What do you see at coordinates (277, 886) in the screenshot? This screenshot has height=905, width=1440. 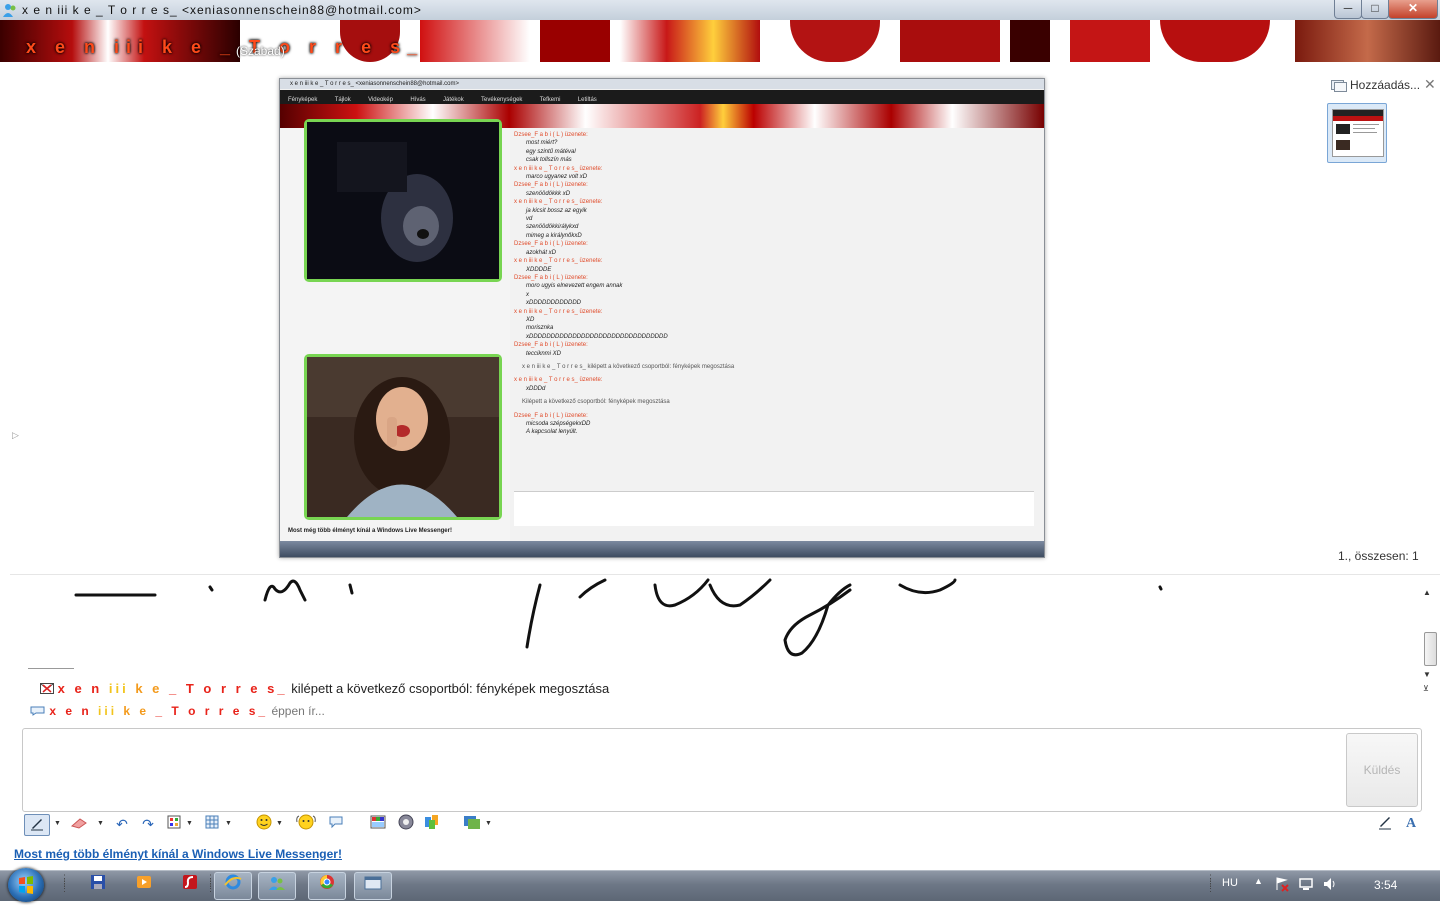 I see `taskbar-messenger-icon` at bounding box center [277, 886].